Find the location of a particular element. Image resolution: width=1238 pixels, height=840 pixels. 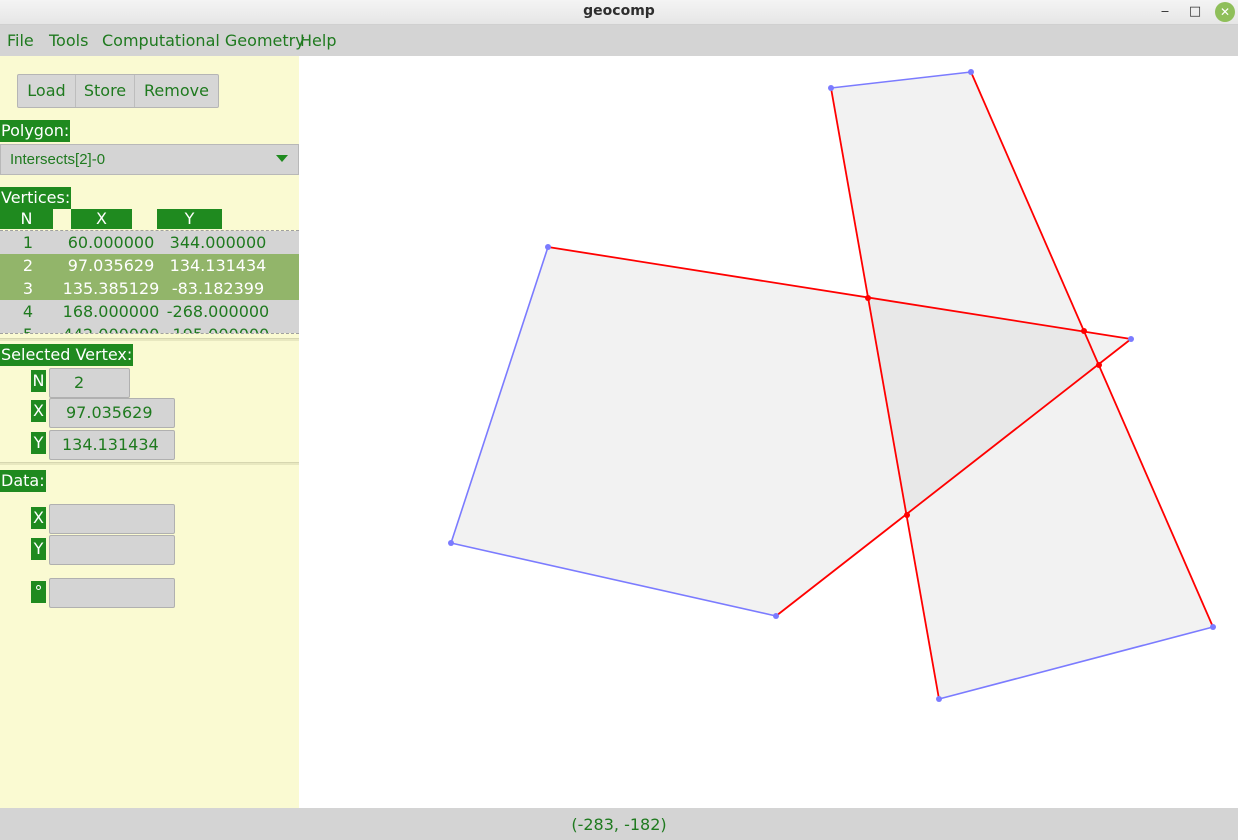

cell-n: 5 is located at coordinates (28, 328).